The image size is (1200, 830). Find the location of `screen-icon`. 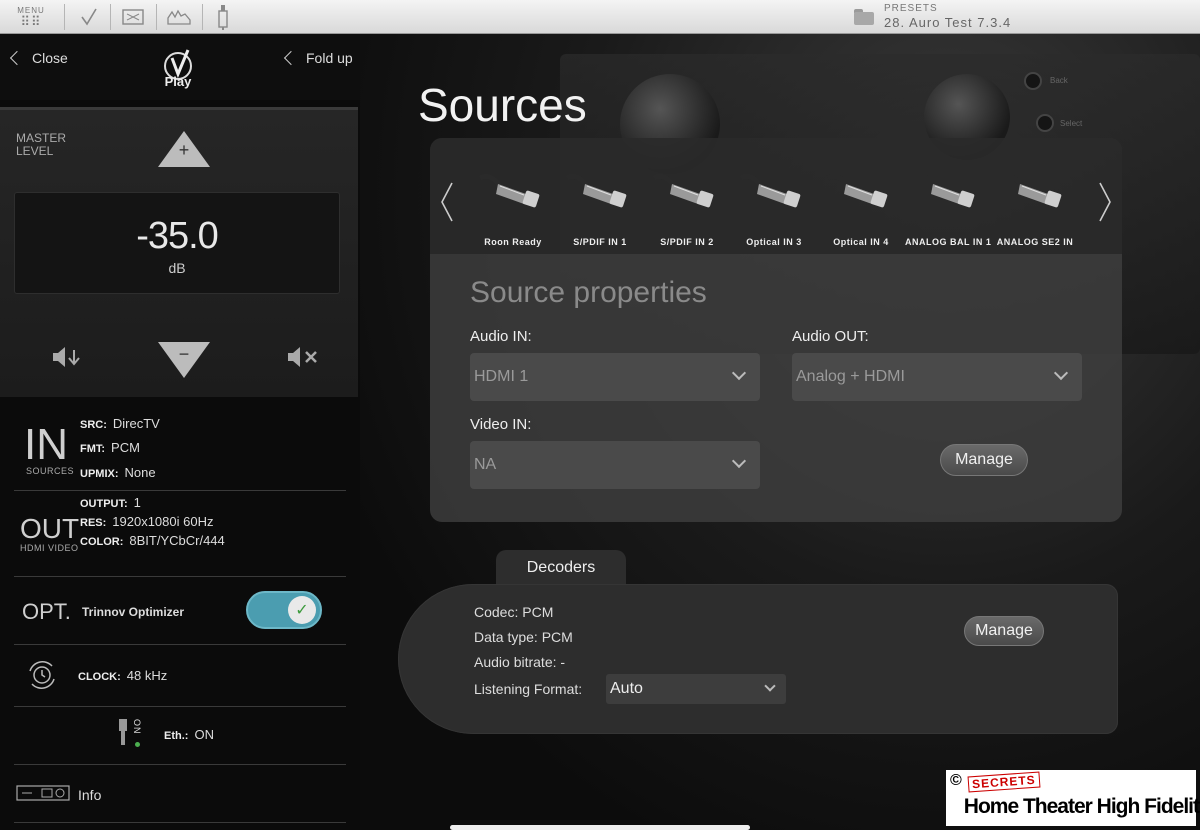

screen-icon is located at coordinates (133, 17).